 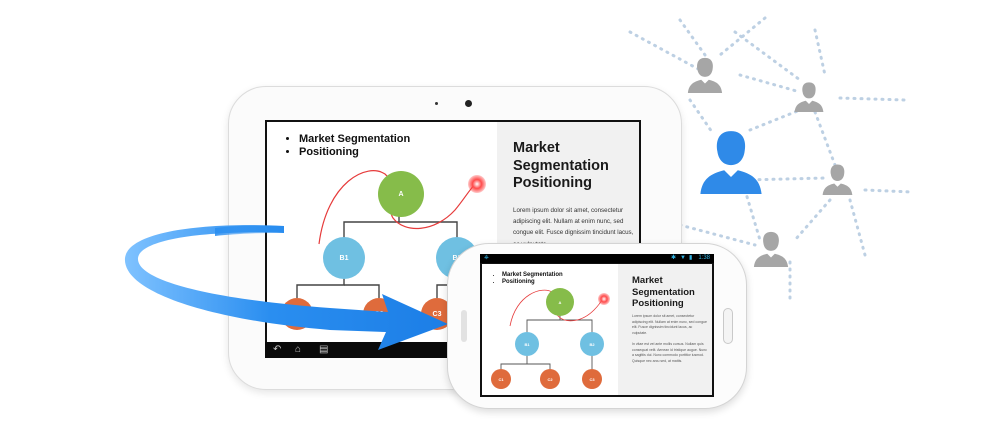 I want to click on usb-icon: ⎈, so click(x=486, y=258).